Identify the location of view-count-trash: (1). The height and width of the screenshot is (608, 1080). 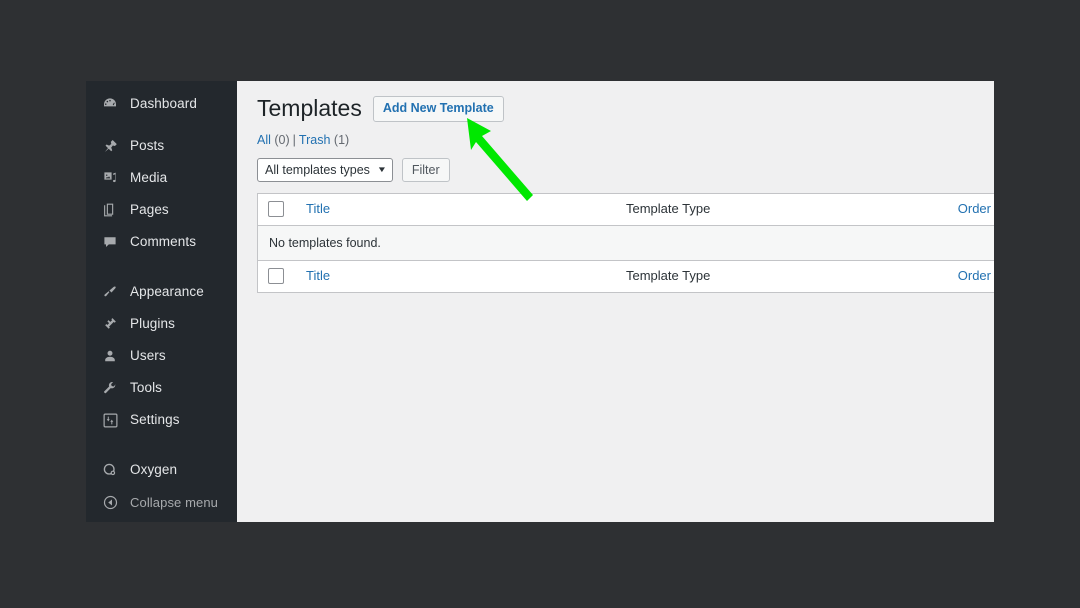
(341, 139).